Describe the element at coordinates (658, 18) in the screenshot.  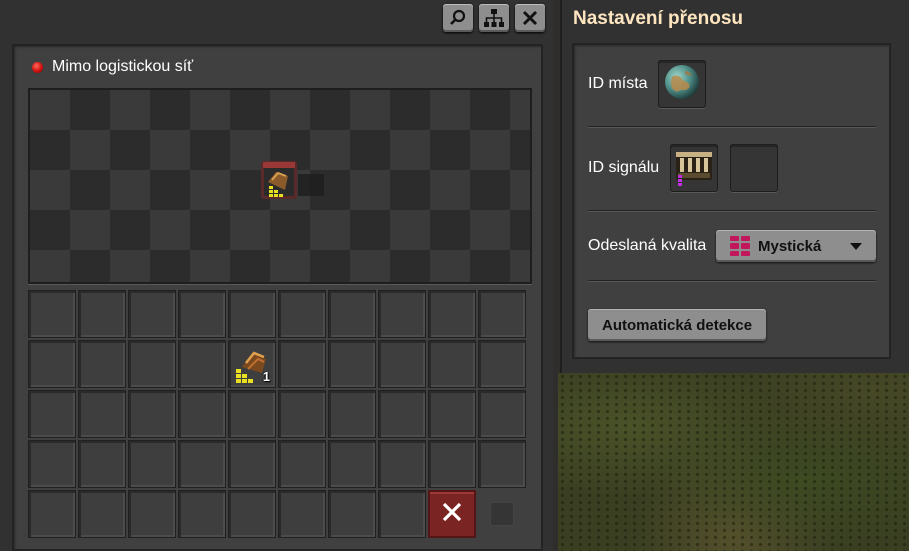
I see `window-title: Nastavení přenosu` at that location.